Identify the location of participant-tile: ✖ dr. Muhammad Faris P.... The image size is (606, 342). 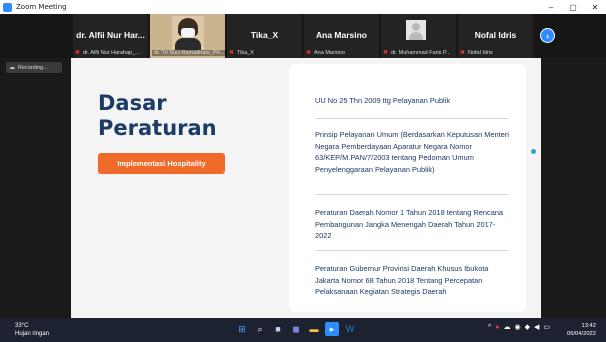
(418, 36).